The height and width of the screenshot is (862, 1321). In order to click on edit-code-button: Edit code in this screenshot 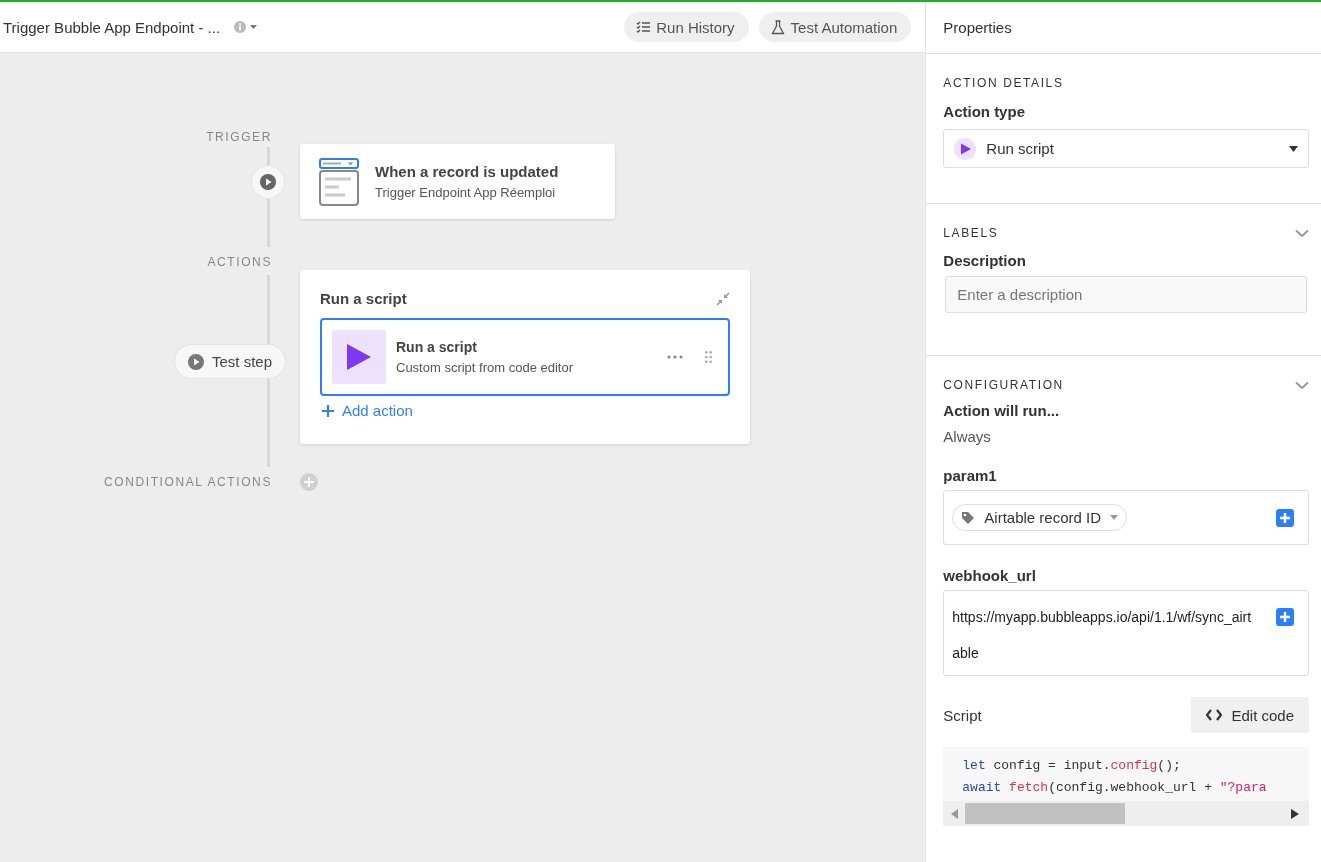, I will do `click(1250, 715)`.